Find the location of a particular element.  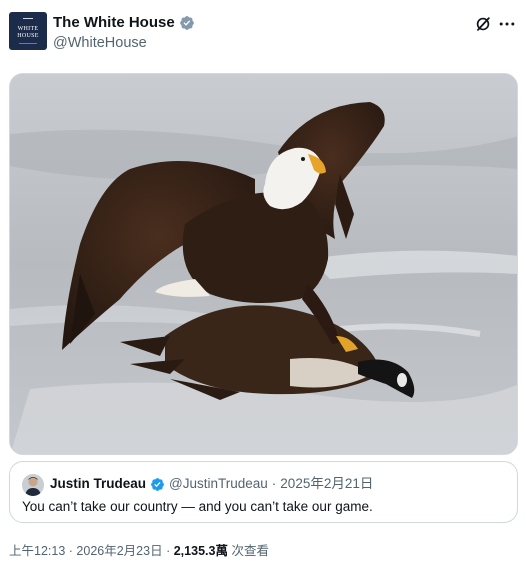

quoted-author-display-name: Justin Trudeau is located at coordinates (98, 484).